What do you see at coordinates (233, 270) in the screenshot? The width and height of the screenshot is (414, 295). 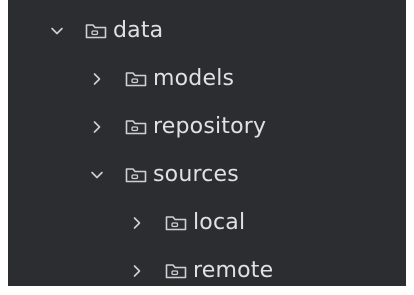 I see `tree-item-label: remote` at bounding box center [233, 270].